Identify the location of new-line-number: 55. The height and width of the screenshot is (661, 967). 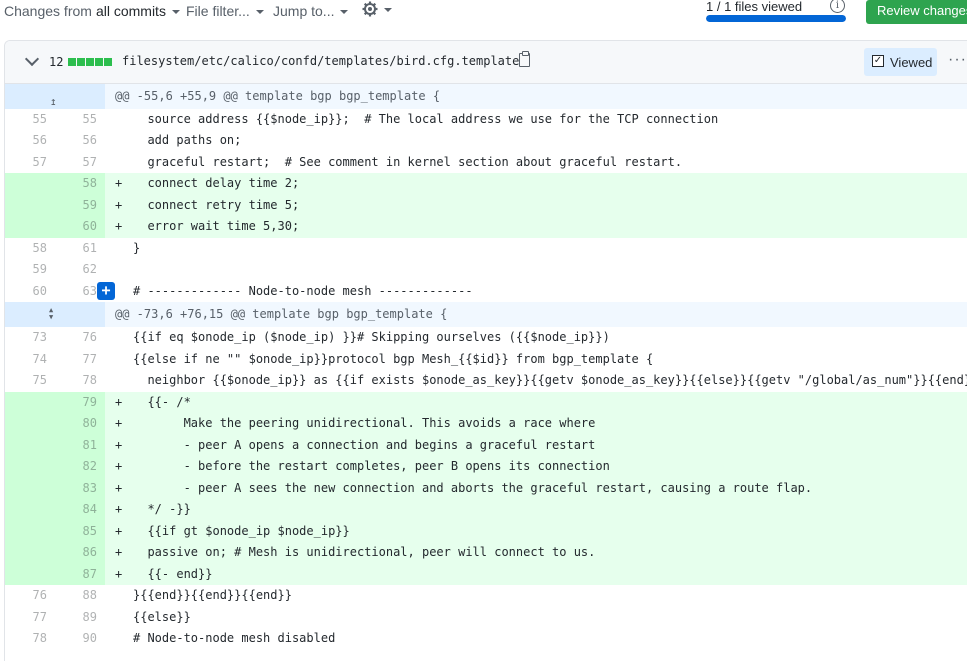
(80, 119).